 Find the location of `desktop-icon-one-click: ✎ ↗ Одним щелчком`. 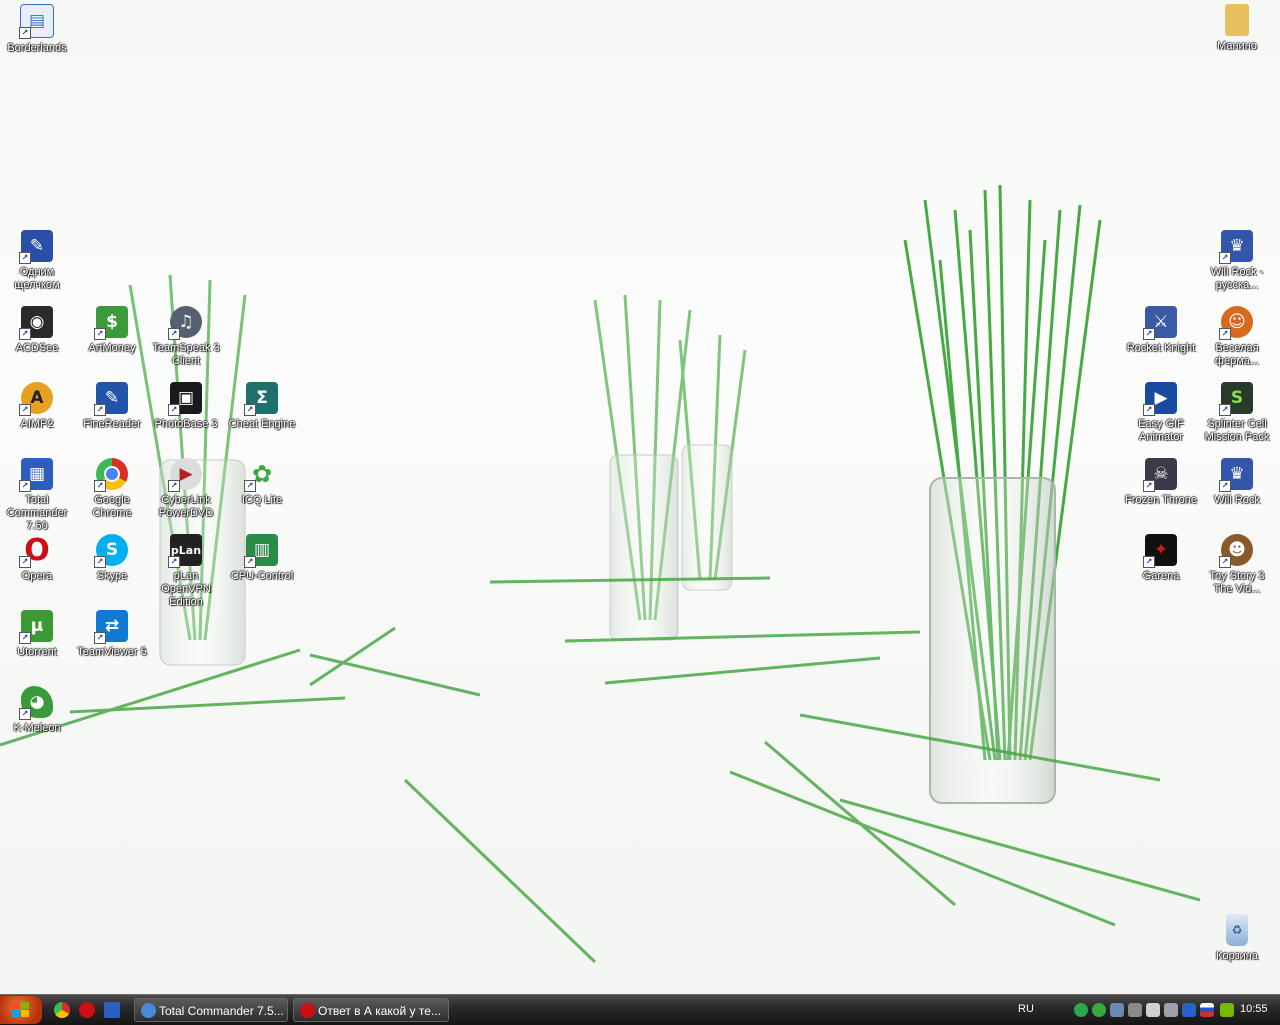

desktop-icon-one-click: ✎ ↗ Одним щелчком is located at coordinates (37, 261).